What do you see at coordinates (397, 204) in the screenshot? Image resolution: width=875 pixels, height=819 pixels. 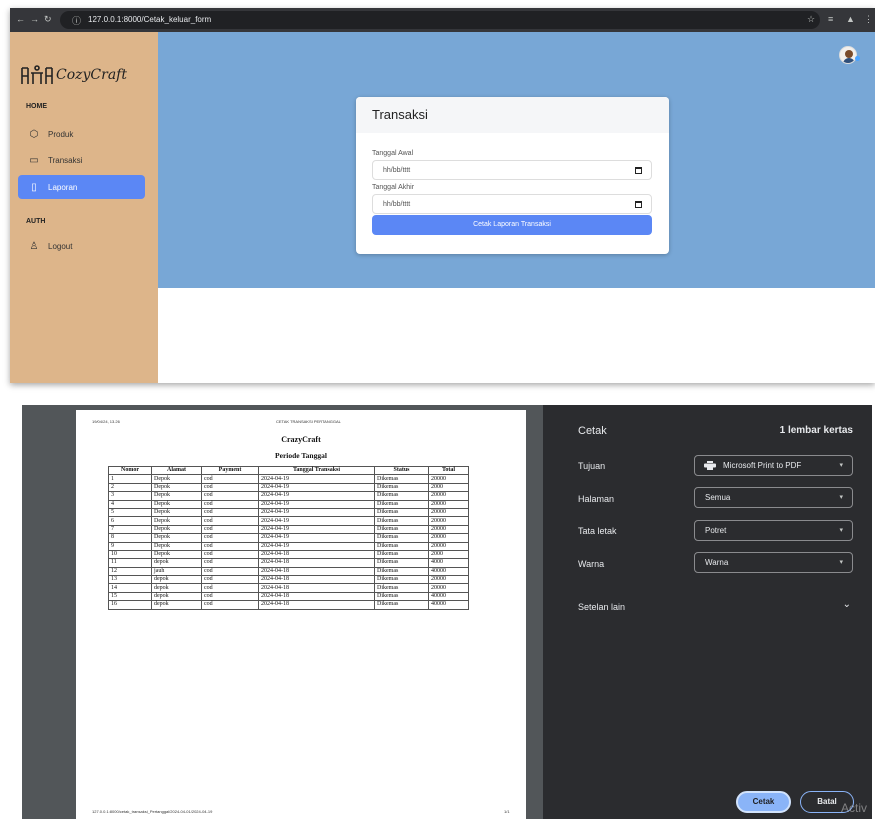 I see `end-date-placeholder: hh/bb/tttt` at bounding box center [397, 204].